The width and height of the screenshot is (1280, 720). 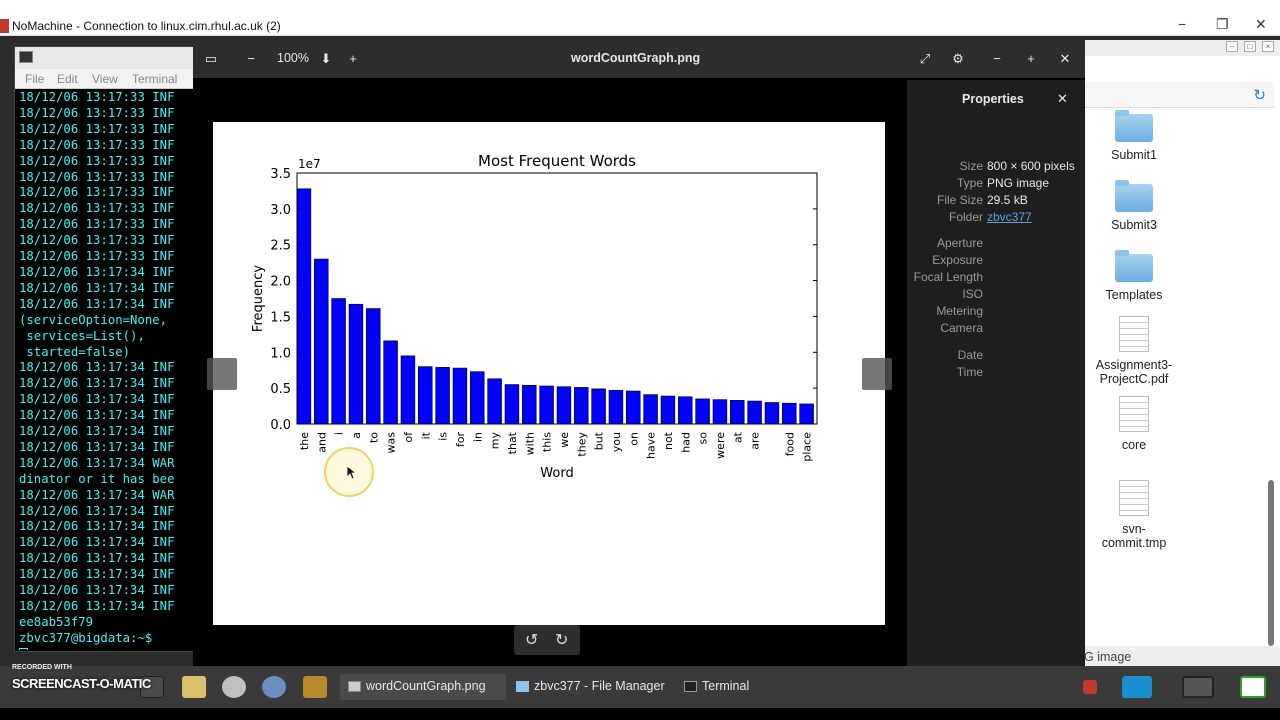 What do you see at coordinates (1253, 687) in the screenshot?
I see `logout-icon` at bounding box center [1253, 687].